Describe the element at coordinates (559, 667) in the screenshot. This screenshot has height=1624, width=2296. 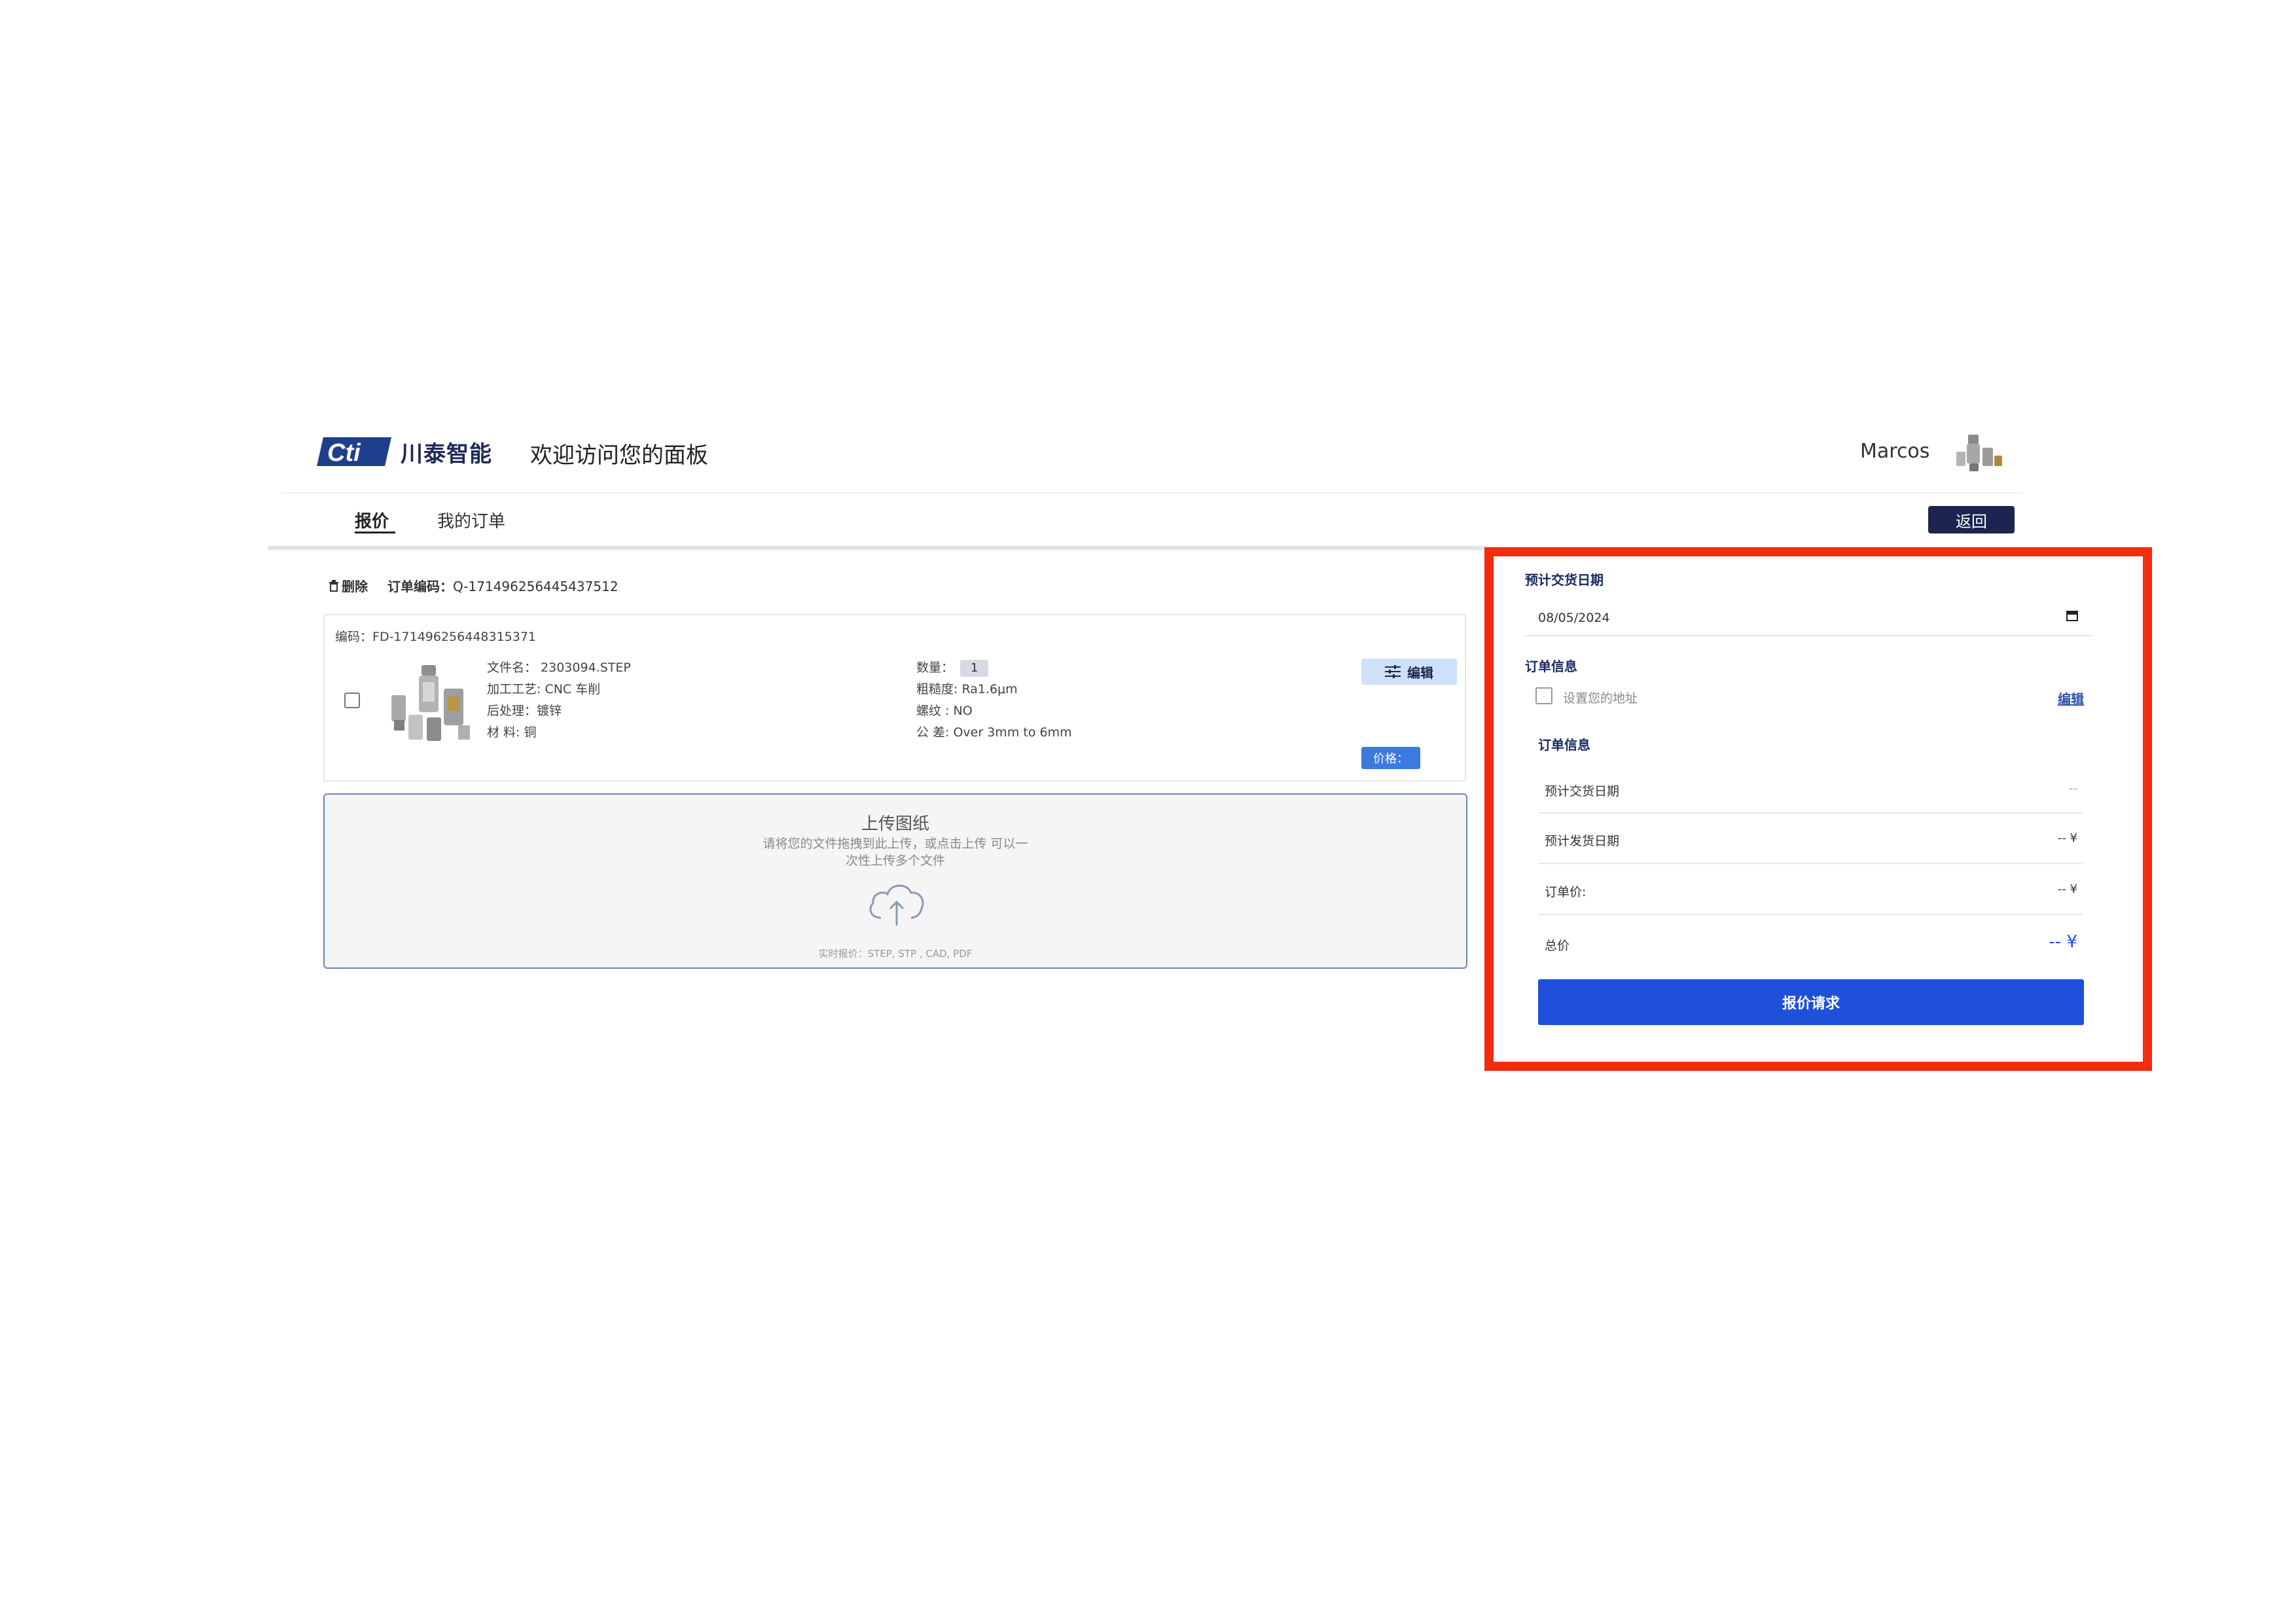
I see `file-name: 文件名： 2303094.STEP` at that location.